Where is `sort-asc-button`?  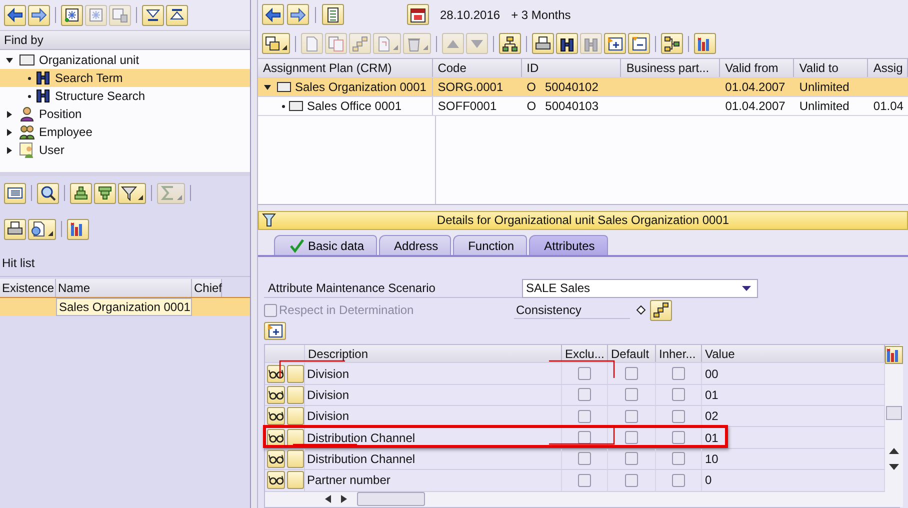 sort-asc-button is located at coordinates (81, 193).